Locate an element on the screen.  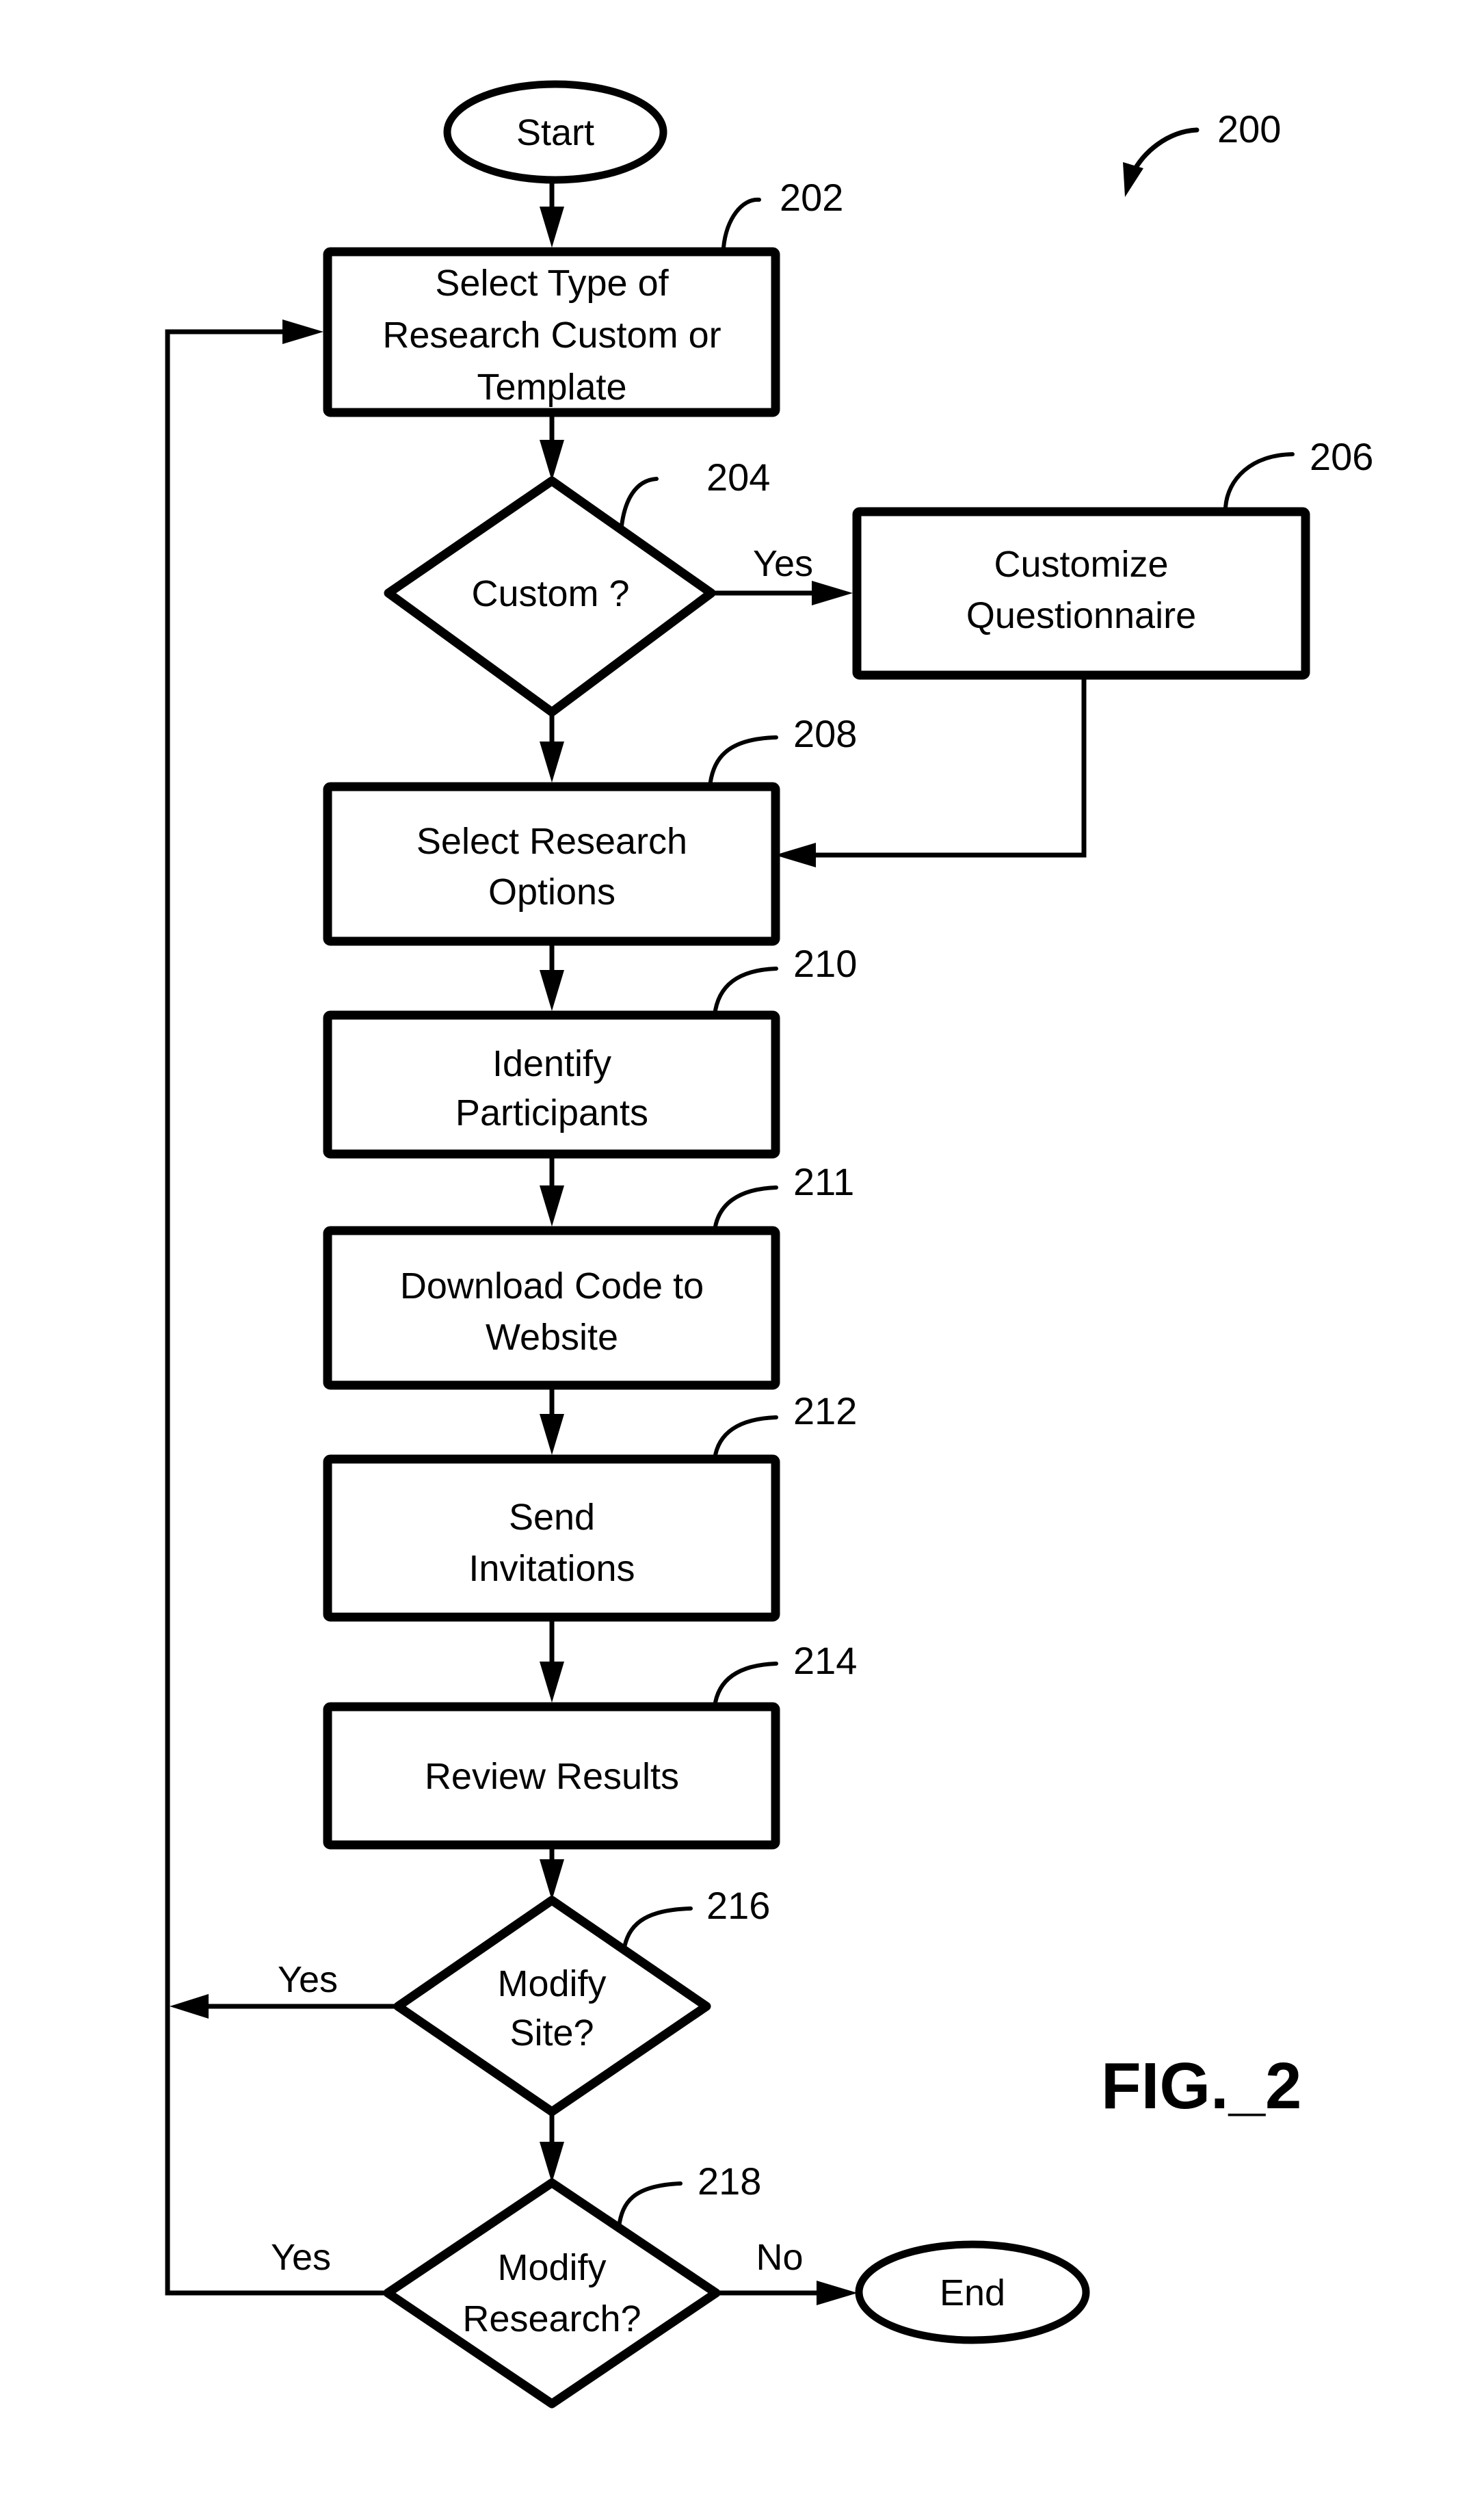
node-208-line-2: Options is located at coordinates (551, 892).